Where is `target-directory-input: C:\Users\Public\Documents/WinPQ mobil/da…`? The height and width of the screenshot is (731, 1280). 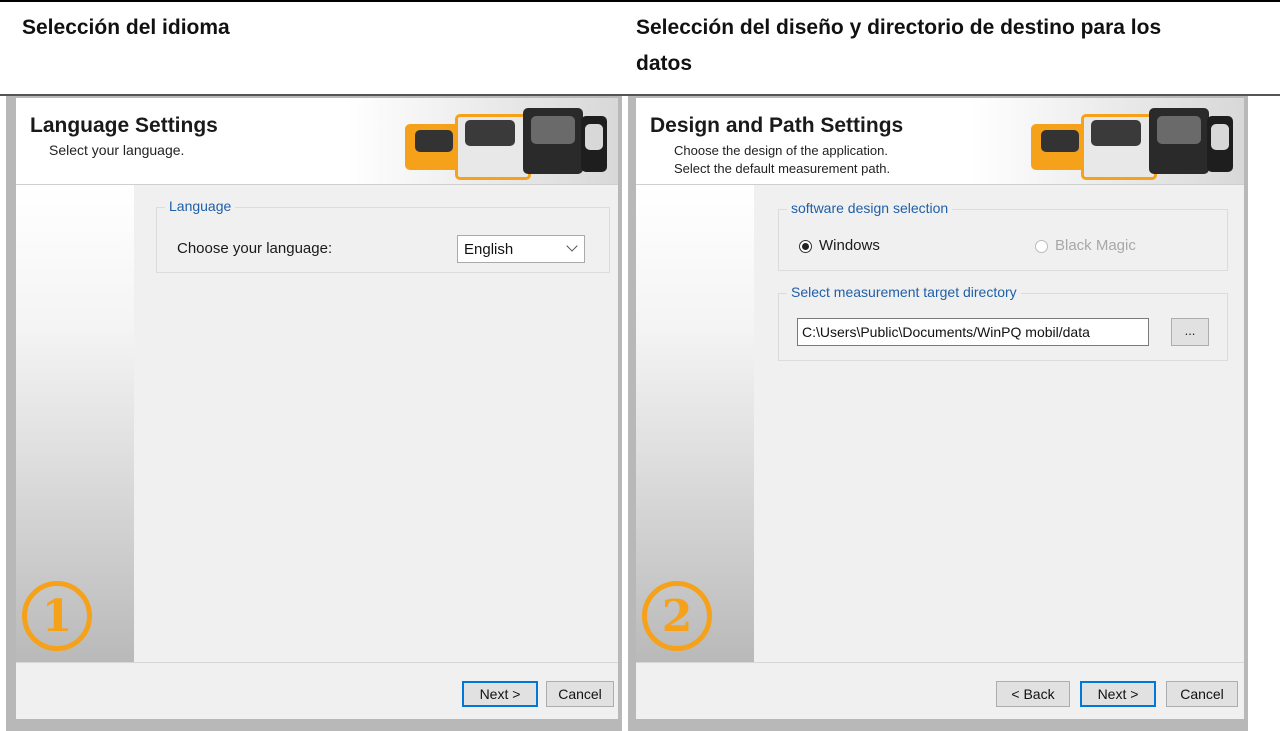 target-directory-input: C:\Users\Public\Documents/WinPQ mobil/da… is located at coordinates (973, 332).